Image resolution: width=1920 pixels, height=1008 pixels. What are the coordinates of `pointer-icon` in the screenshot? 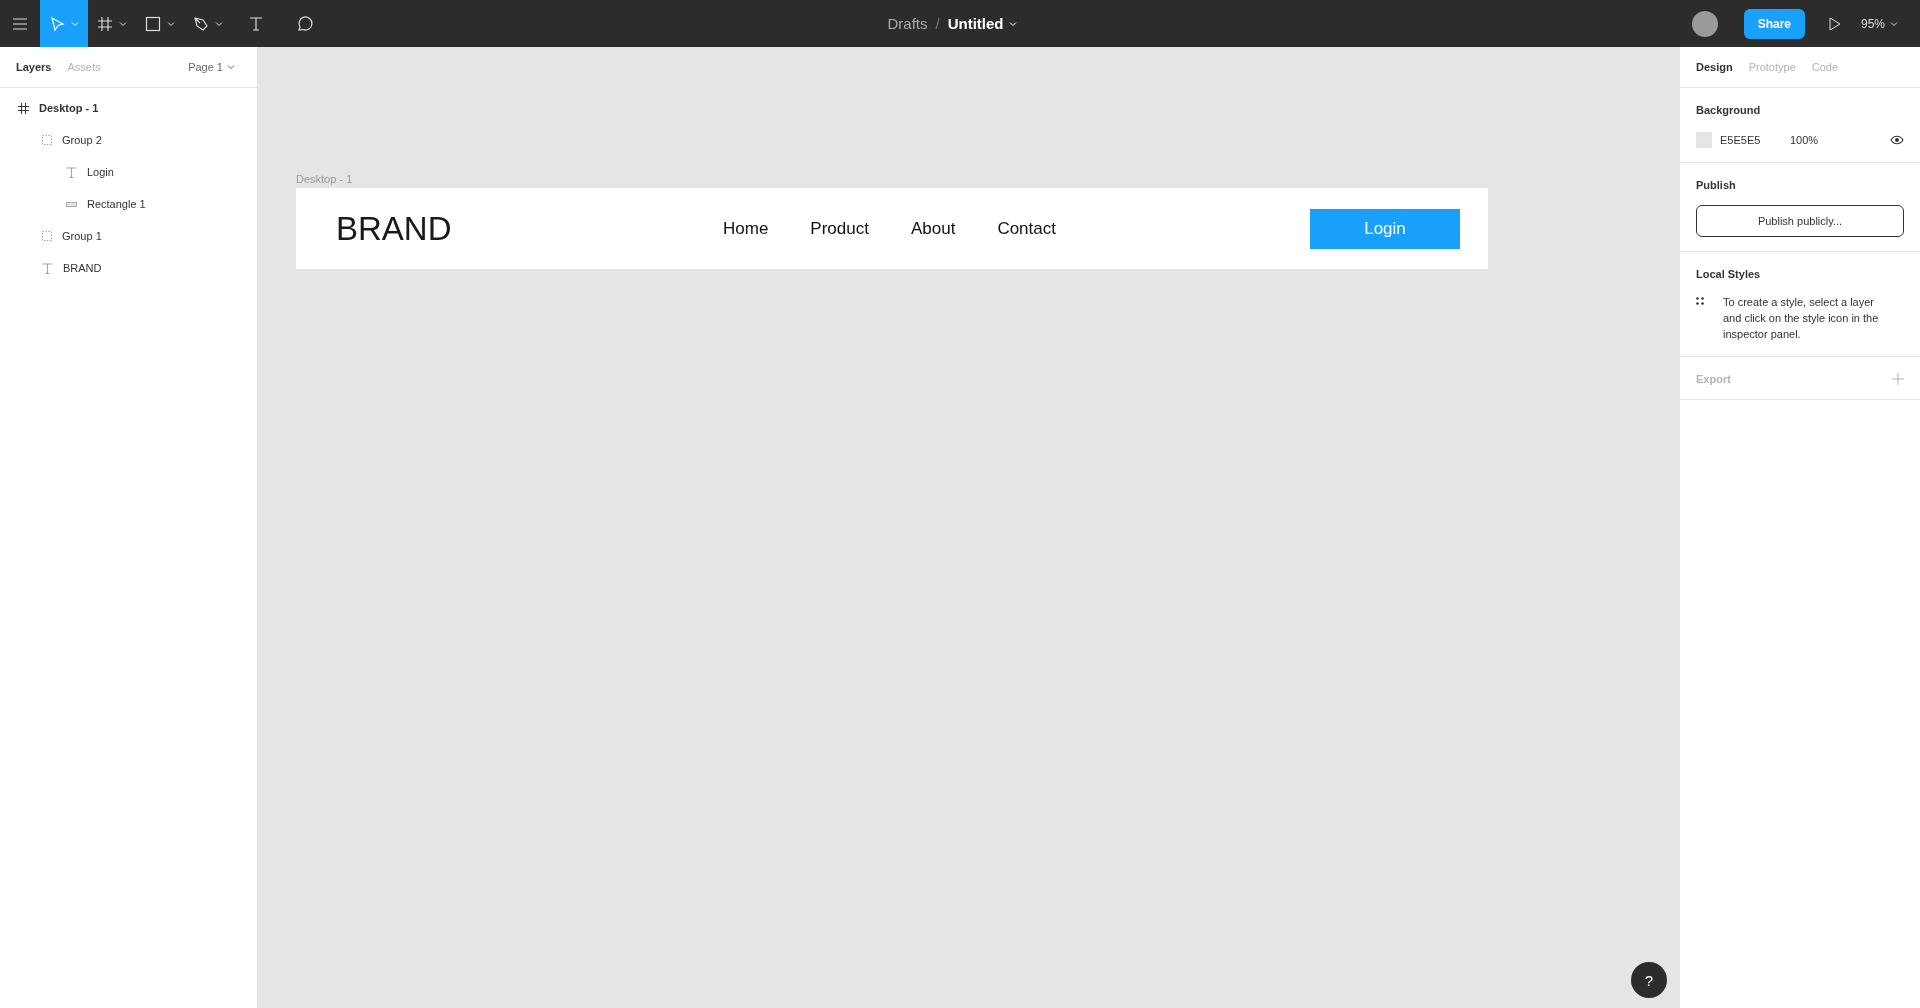 It's located at (57, 23).